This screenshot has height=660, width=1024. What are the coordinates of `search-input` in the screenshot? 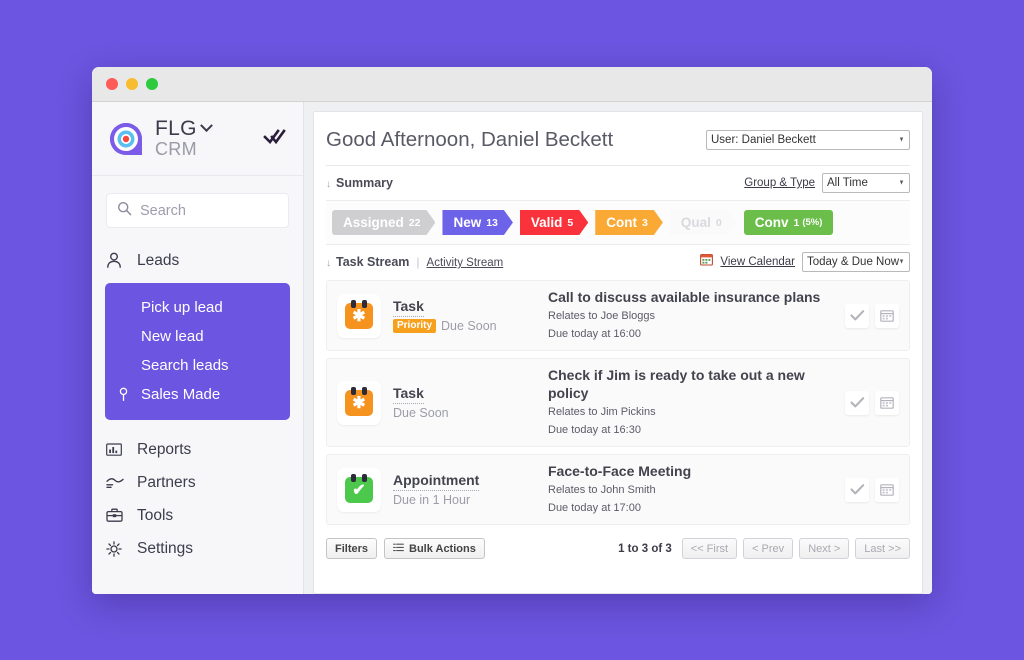 It's located at (209, 210).